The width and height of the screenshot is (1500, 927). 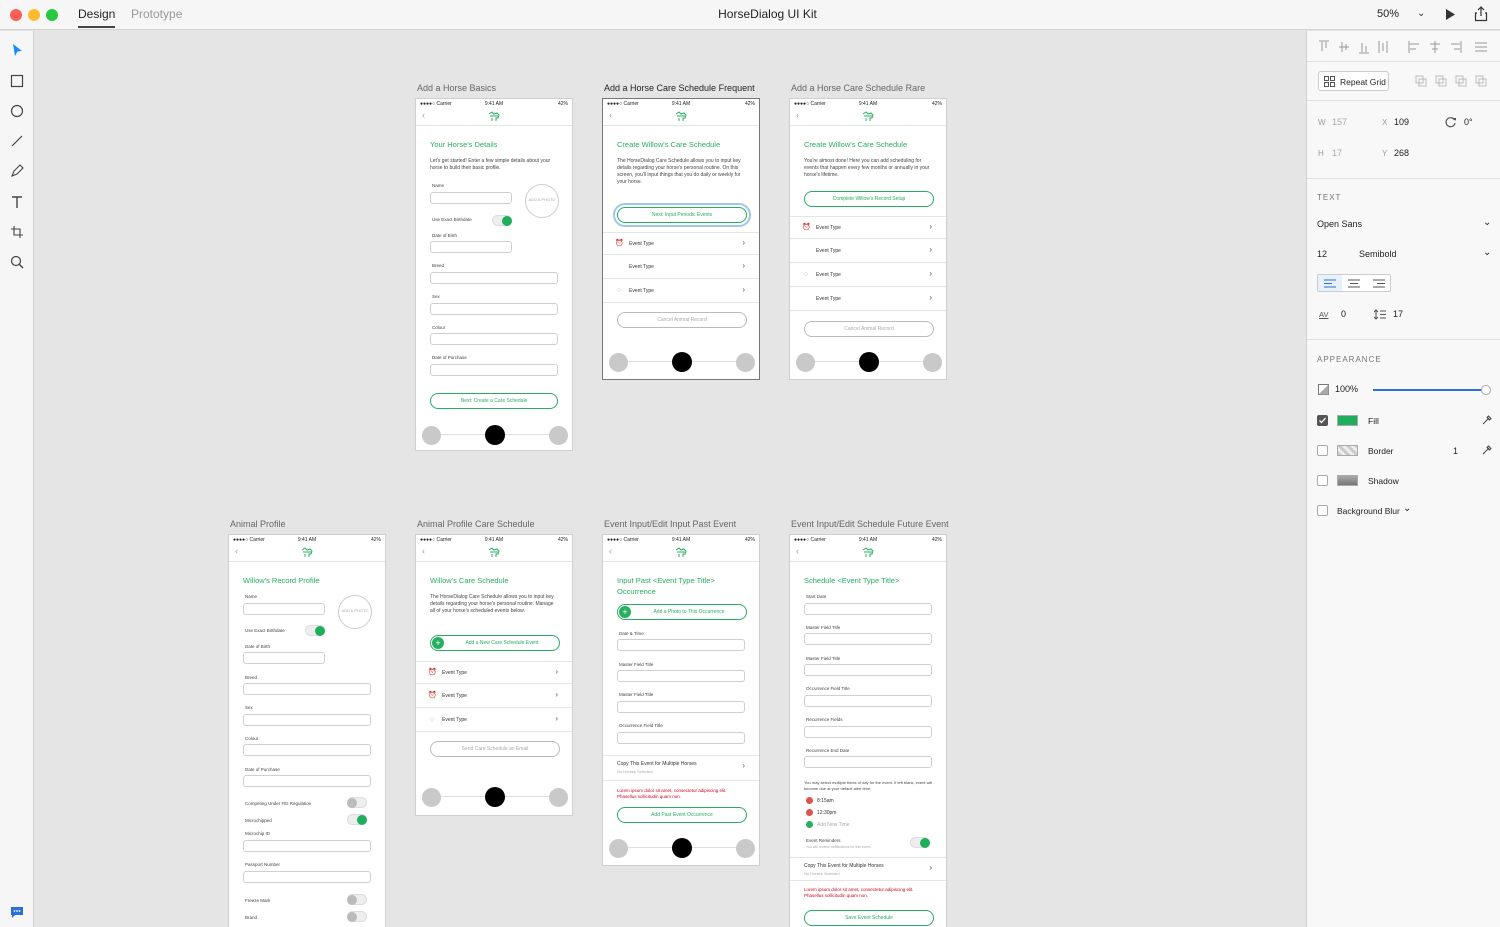 What do you see at coordinates (1449, 47) in the screenshot?
I see `align-horizontal-icons` at bounding box center [1449, 47].